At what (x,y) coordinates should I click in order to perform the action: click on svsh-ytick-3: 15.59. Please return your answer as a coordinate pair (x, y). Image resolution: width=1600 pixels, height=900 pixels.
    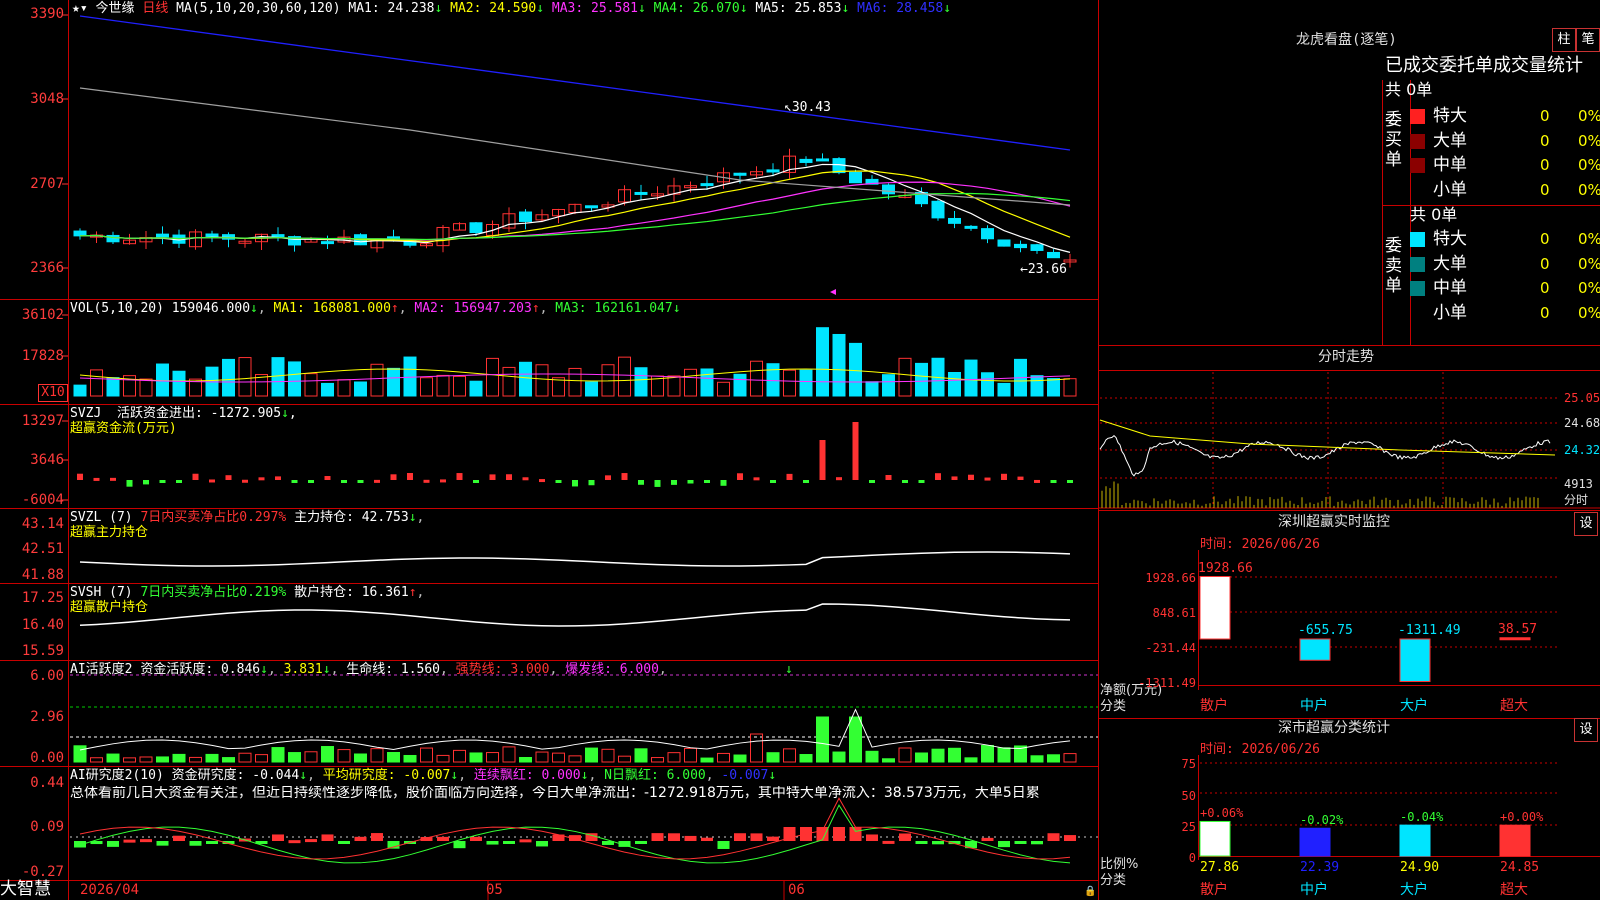
    Looking at the image, I should click on (42, 651).